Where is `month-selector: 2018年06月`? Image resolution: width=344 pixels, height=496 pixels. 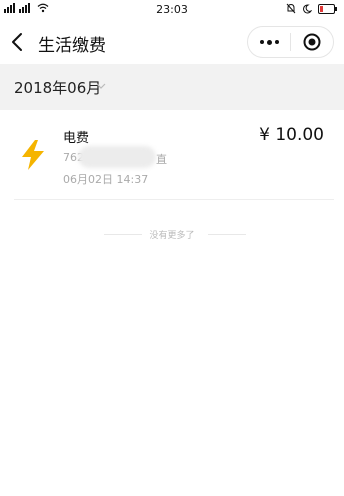
month-selector: 2018年06月 is located at coordinates (57, 87).